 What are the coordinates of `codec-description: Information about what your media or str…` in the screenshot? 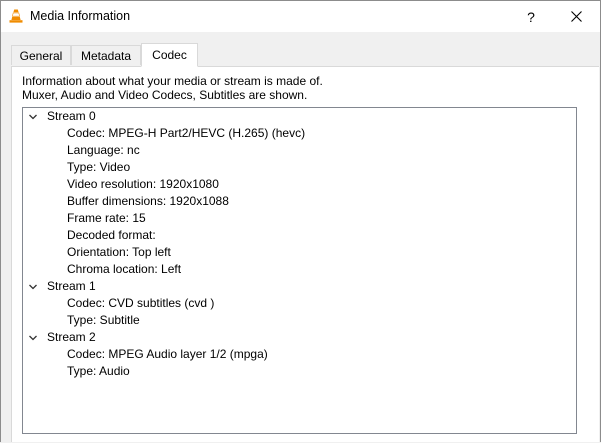 It's located at (172, 88).